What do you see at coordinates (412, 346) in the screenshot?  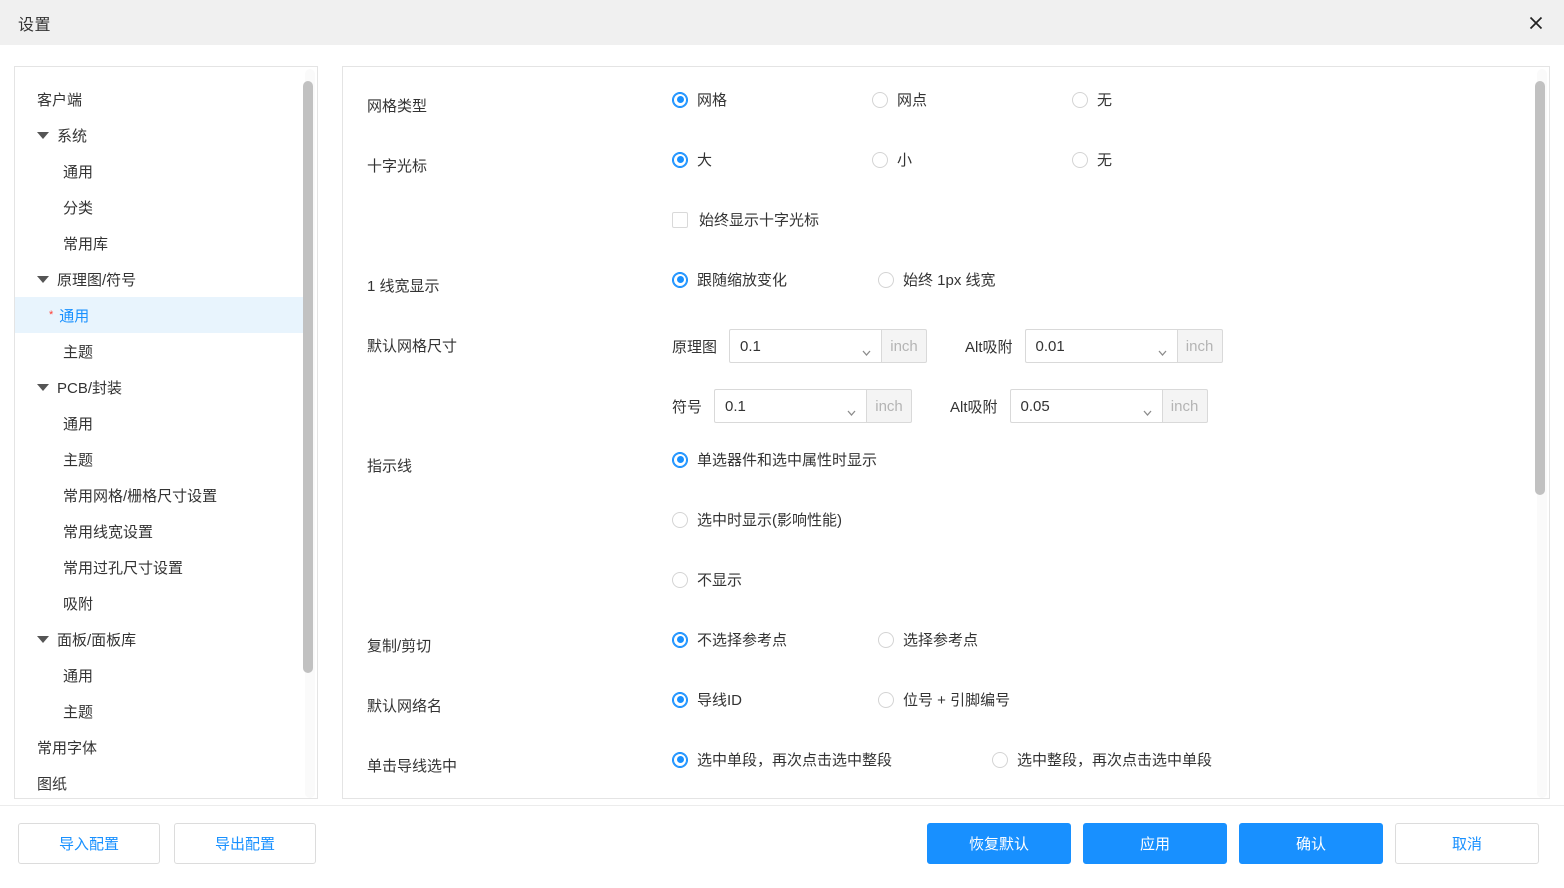 I see `label-default-grid-size: 默认网格尺寸` at bounding box center [412, 346].